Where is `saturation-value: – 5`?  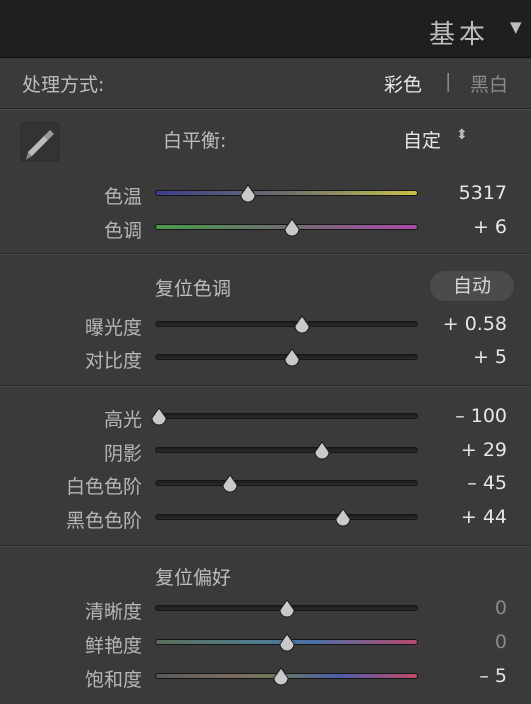
saturation-value: – 5 is located at coordinates (462, 676).